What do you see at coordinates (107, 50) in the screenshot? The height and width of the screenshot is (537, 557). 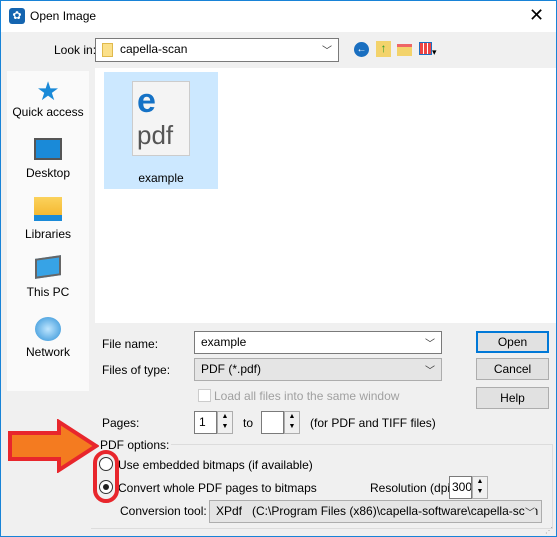 I see `folder-icon` at bounding box center [107, 50].